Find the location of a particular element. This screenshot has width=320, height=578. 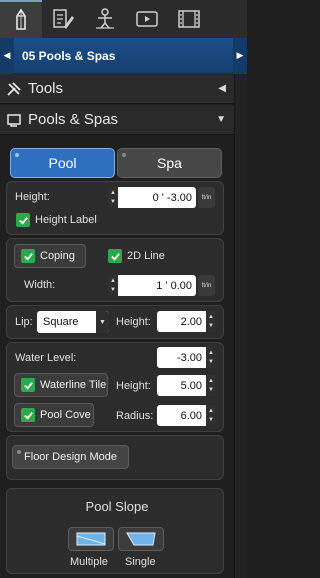

lip-height-value: 2.00 is located at coordinates (191, 321).